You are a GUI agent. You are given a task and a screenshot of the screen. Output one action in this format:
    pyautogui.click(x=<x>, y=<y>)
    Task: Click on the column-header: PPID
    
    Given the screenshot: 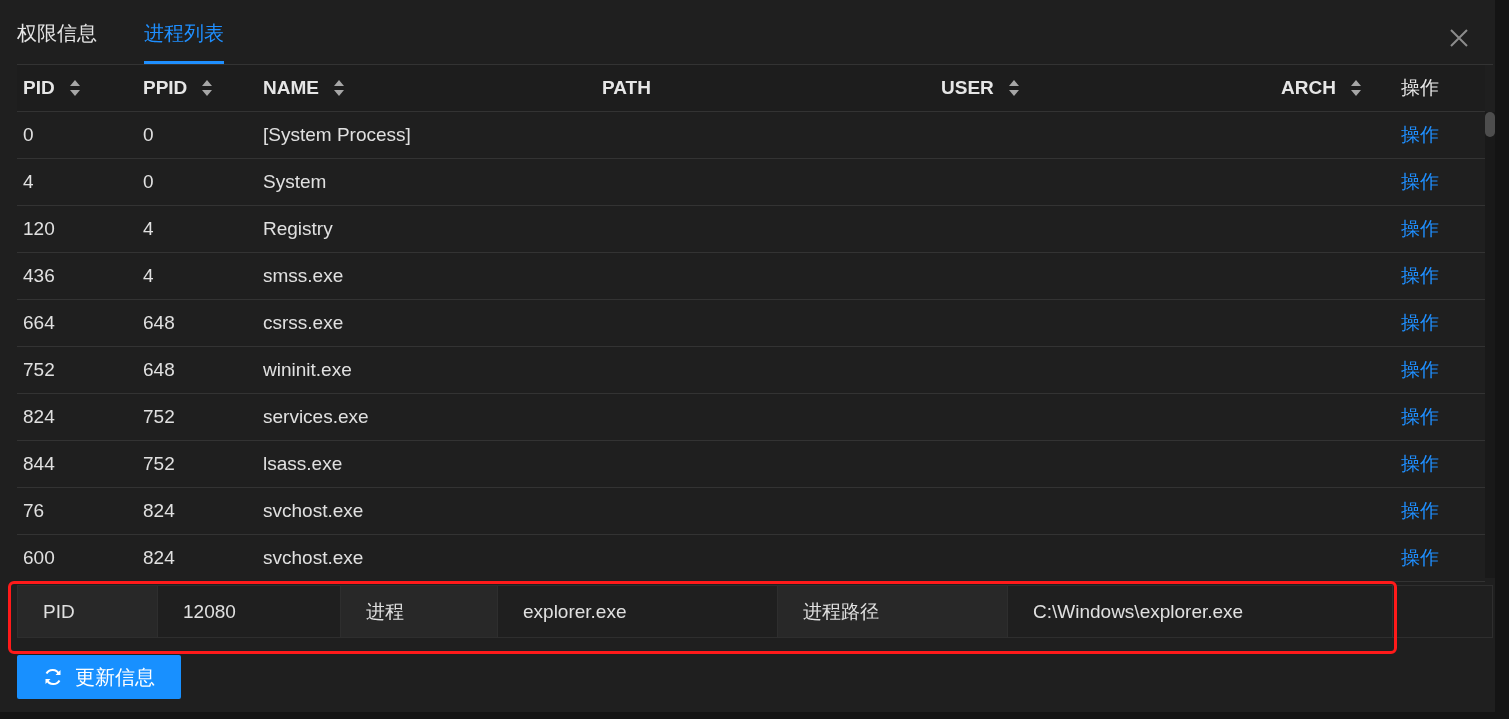 What is the action you would take?
    pyautogui.click(x=178, y=88)
    